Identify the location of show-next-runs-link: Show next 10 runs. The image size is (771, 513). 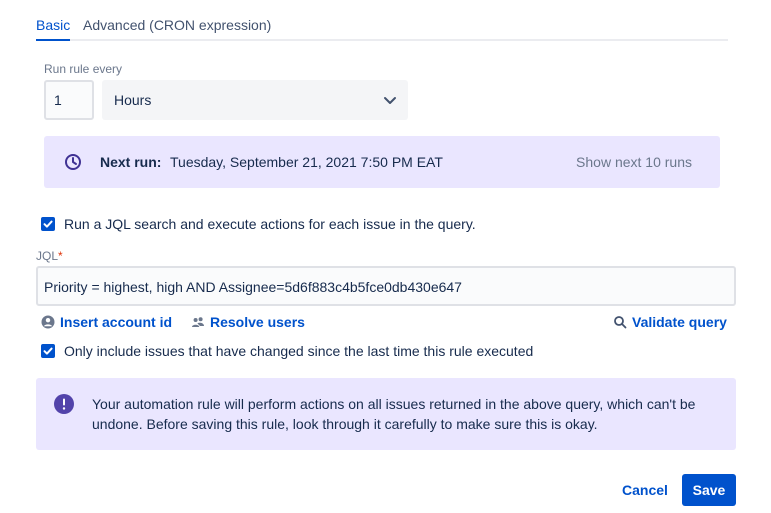
(634, 162).